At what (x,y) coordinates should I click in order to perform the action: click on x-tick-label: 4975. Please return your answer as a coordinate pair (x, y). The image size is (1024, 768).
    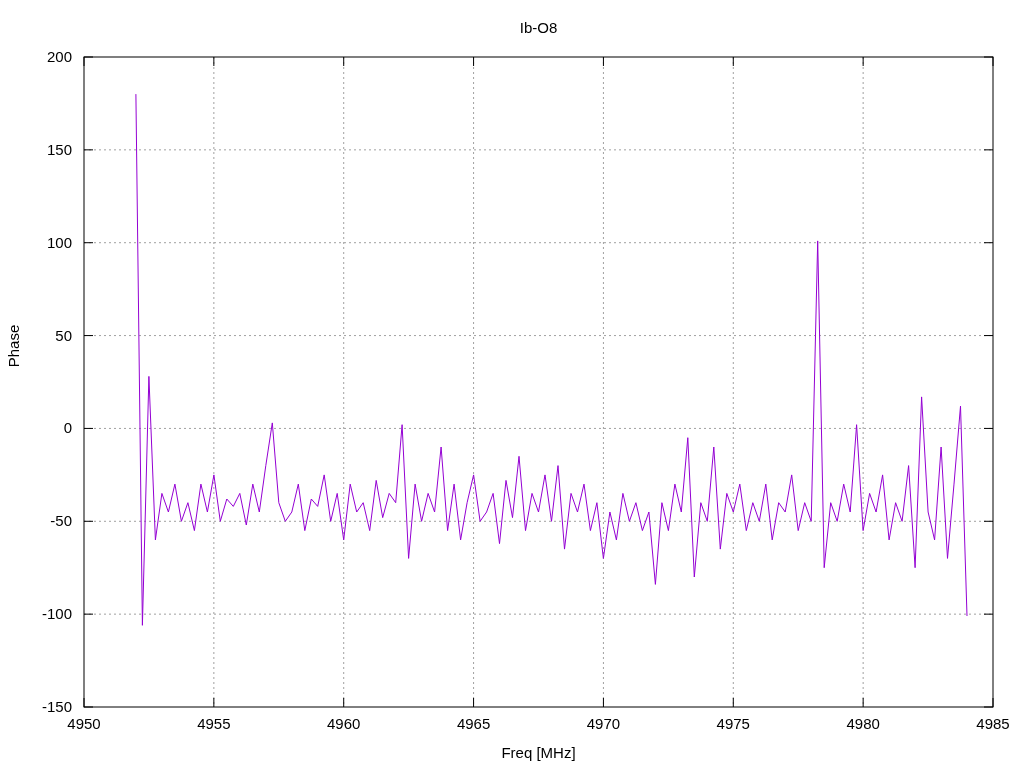
    Looking at the image, I should click on (733, 723).